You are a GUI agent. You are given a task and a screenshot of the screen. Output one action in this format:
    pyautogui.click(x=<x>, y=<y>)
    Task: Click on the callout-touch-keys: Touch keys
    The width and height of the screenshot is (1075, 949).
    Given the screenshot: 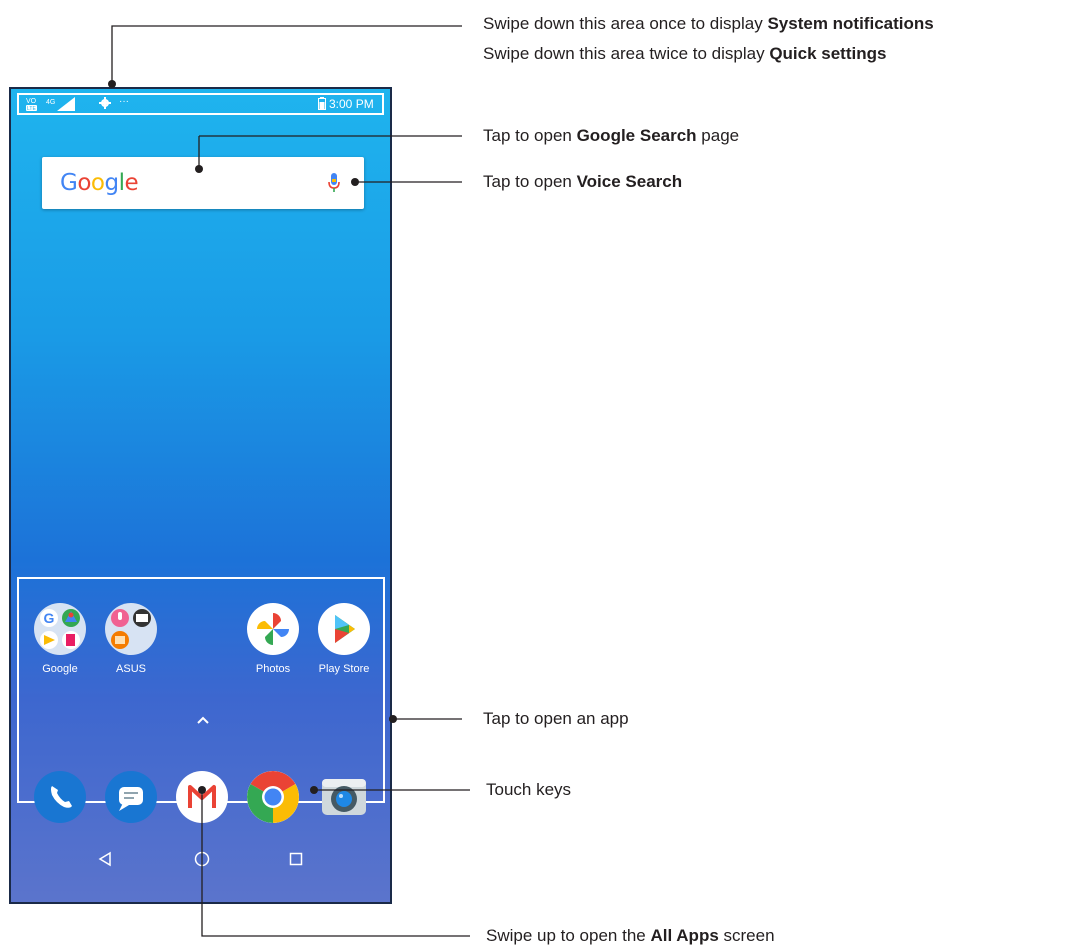 What is the action you would take?
    pyautogui.click(x=529, y=789)
    